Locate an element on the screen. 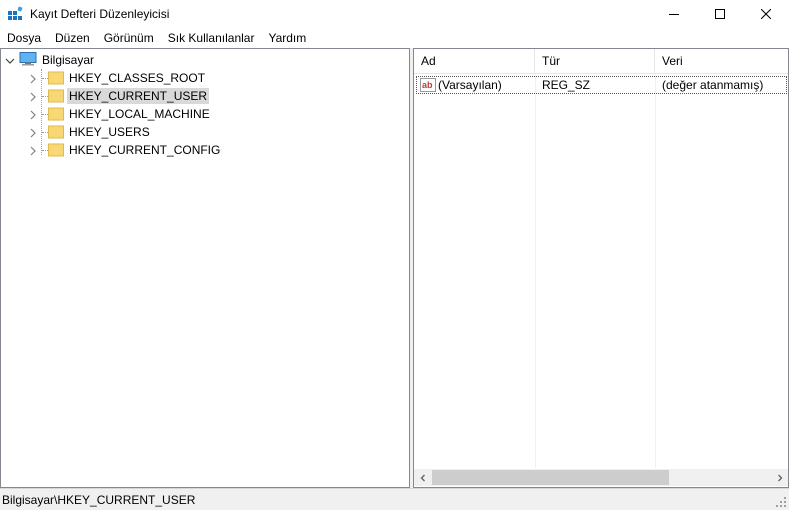 Image resolution: width=789 pixels, height=510 pixels. scroll-left-button is located at coordinates (422, 477).